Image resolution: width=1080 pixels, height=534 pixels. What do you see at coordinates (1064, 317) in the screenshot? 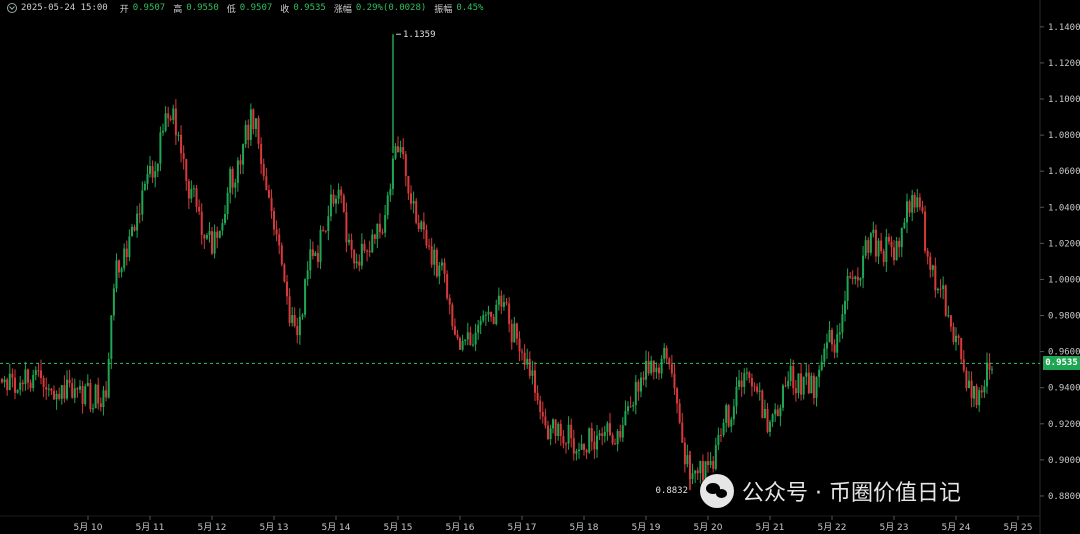
I see `y-tick-label: 0.9800` at bounding box center [1064, 317].